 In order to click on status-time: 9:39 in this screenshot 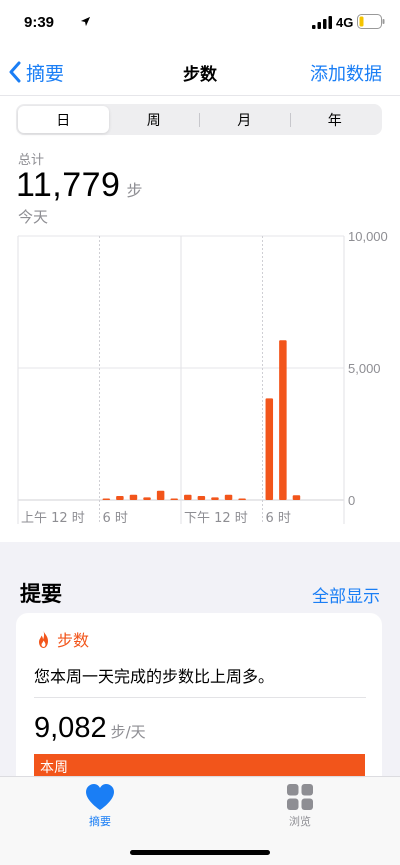, I will do `click(39, 22)`.